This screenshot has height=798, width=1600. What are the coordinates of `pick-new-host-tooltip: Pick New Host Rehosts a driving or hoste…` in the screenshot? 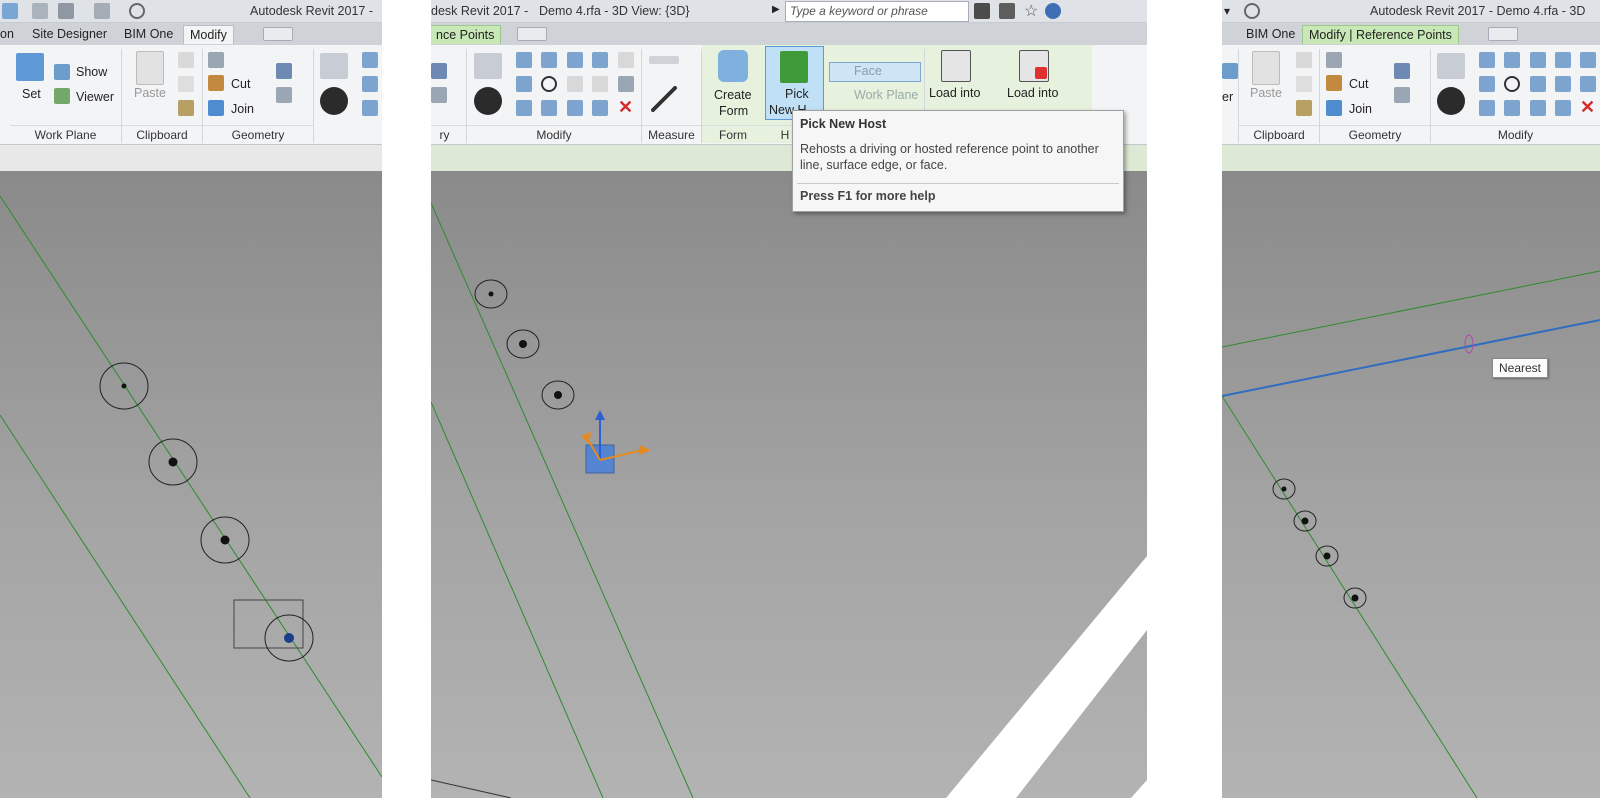 It's located at (958, 161).